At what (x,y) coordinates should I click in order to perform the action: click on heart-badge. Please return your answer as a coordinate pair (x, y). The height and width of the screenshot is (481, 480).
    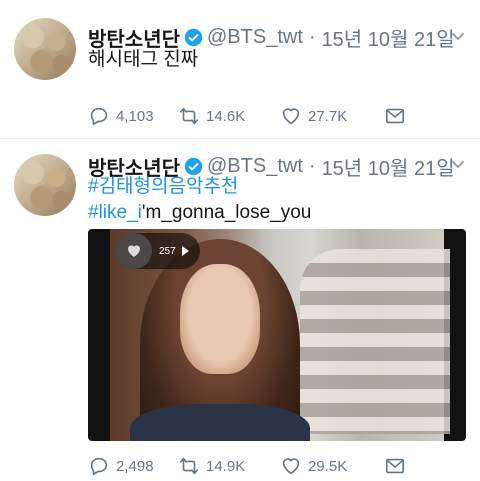
    Looking at the image, I should click on (134, 251).